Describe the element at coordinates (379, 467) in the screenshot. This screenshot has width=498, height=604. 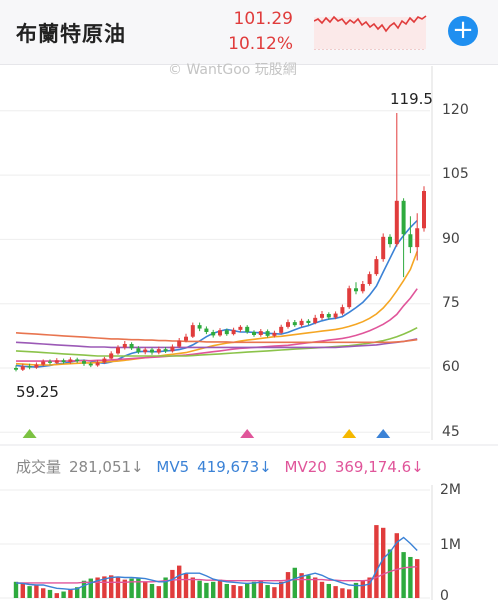
I see `mv20-value: 369,174.6↓` at that location.